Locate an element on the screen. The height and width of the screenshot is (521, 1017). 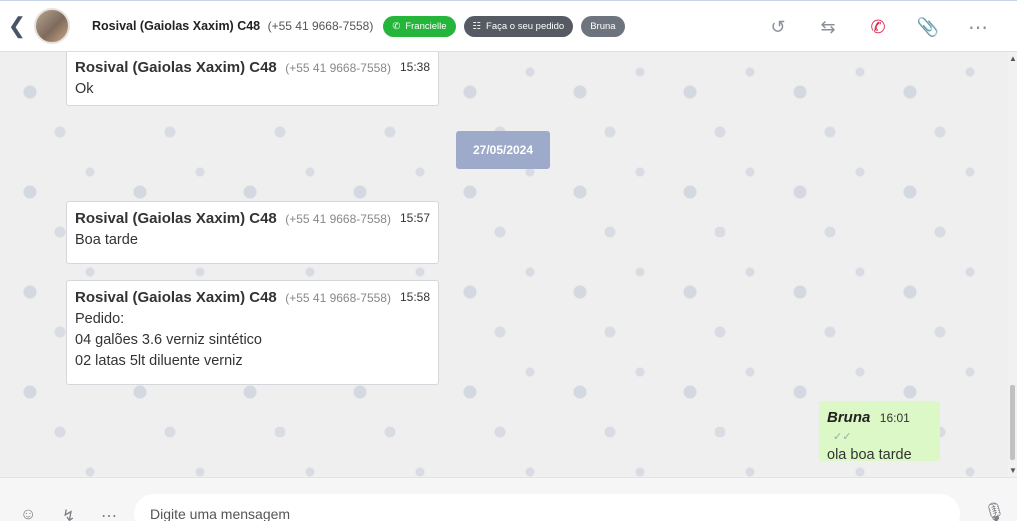
tag-label: Bruna is located at coordinates (603, 26).